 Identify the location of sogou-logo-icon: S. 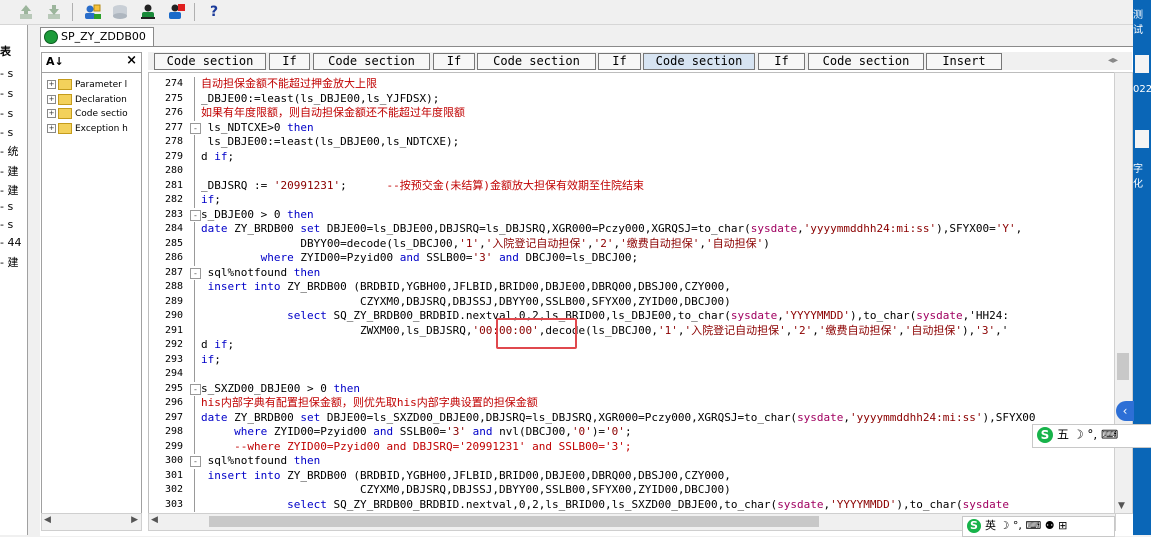
(1045, 435).